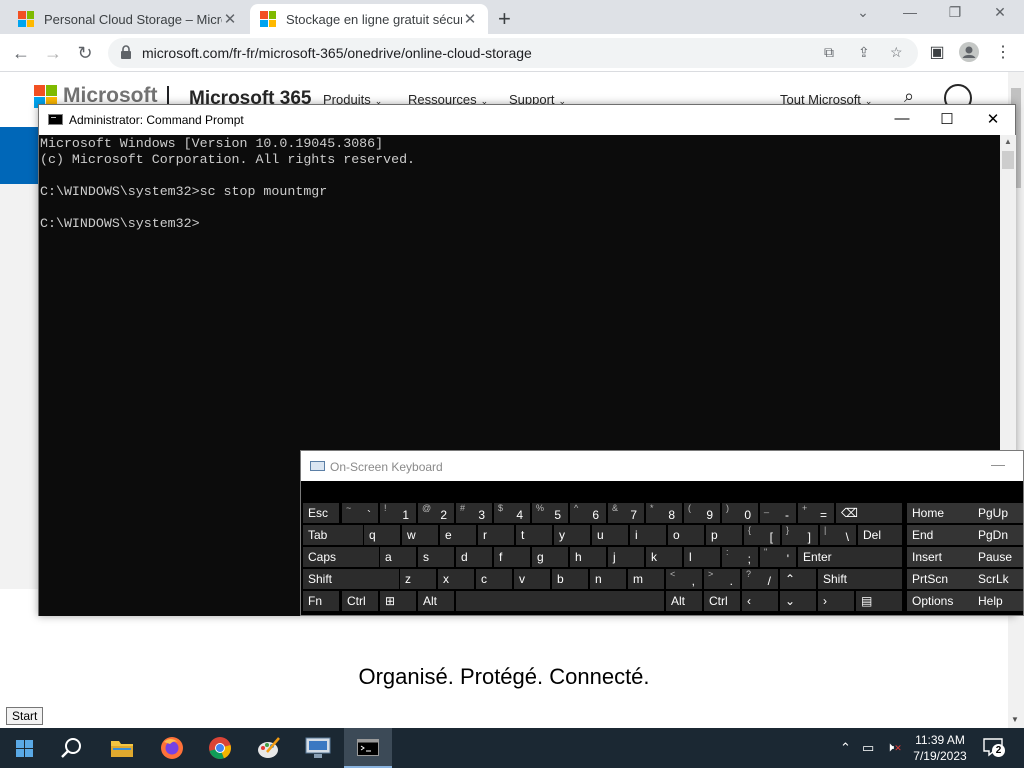 This screenshot has width=1024, height=768. Describe the element at coordinates (864, 52) in the screenshot. I see `share-icon: ⇪` at that location.